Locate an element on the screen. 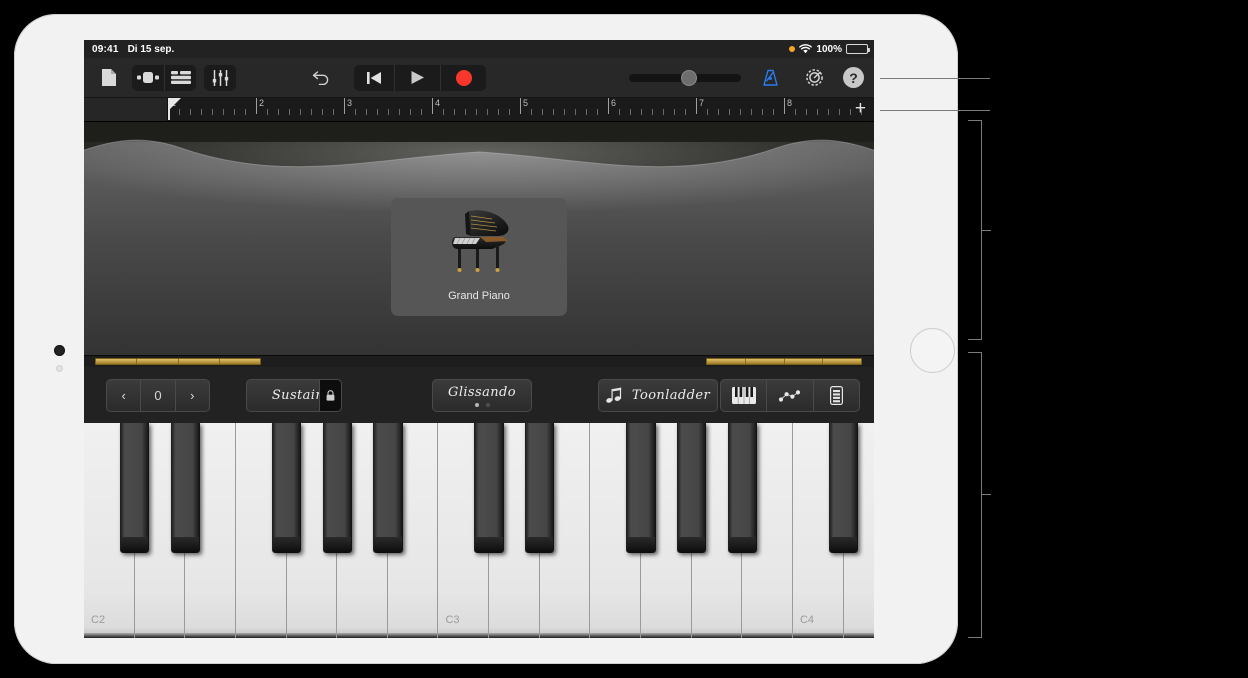 The height and width of the screenshot is (678, 1248). black-key-asharp3 is located at coordinates (742, 488).